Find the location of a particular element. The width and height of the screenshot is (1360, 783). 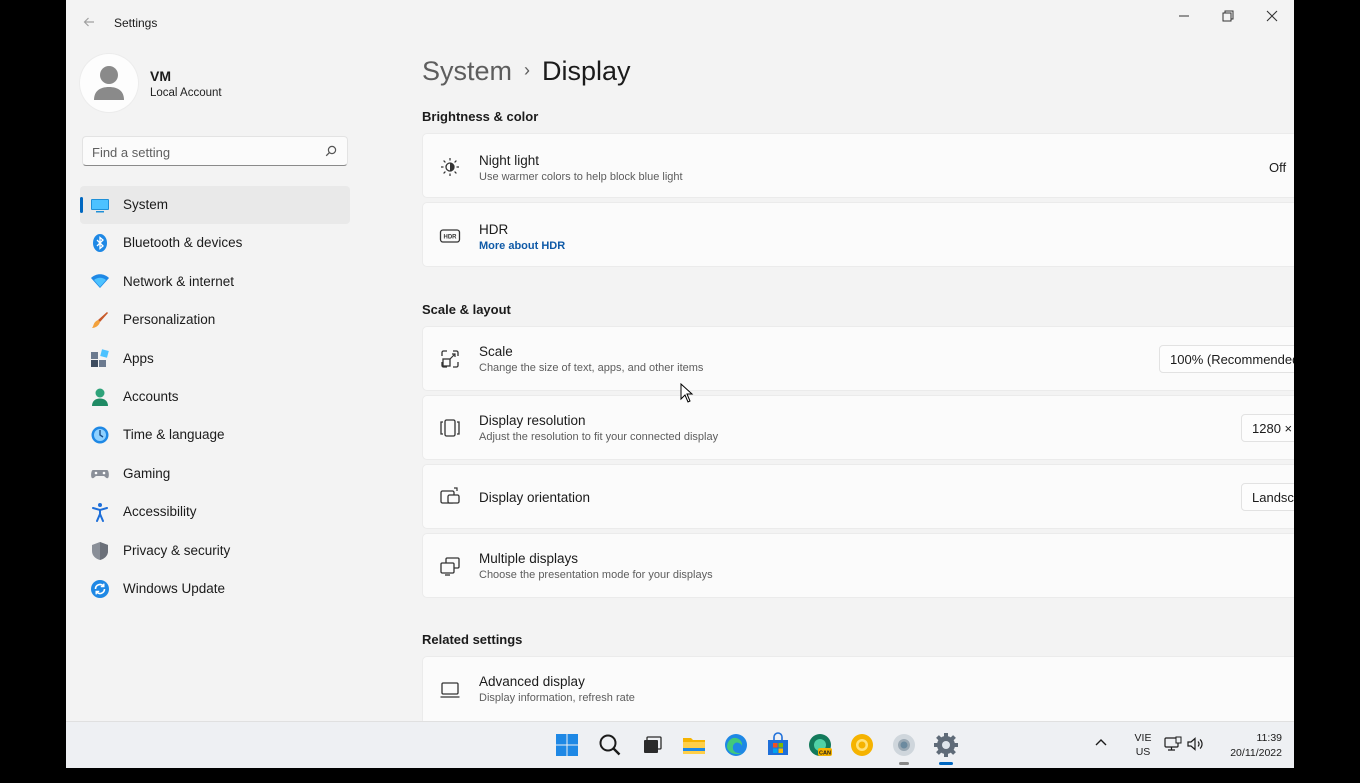

chrome-canary-icon is located at coordinates (862, 745).